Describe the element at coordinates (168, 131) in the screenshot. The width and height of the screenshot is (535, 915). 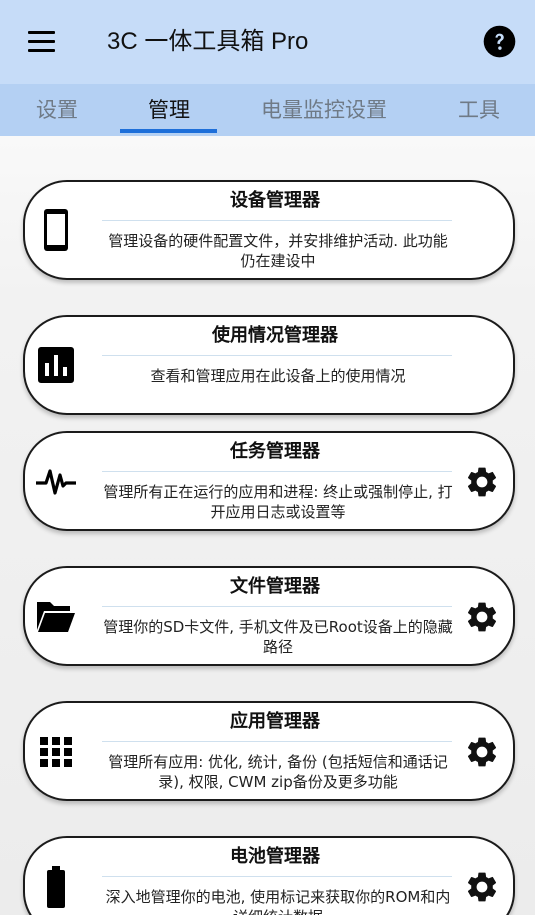
I see `tab-indicator` at that location.